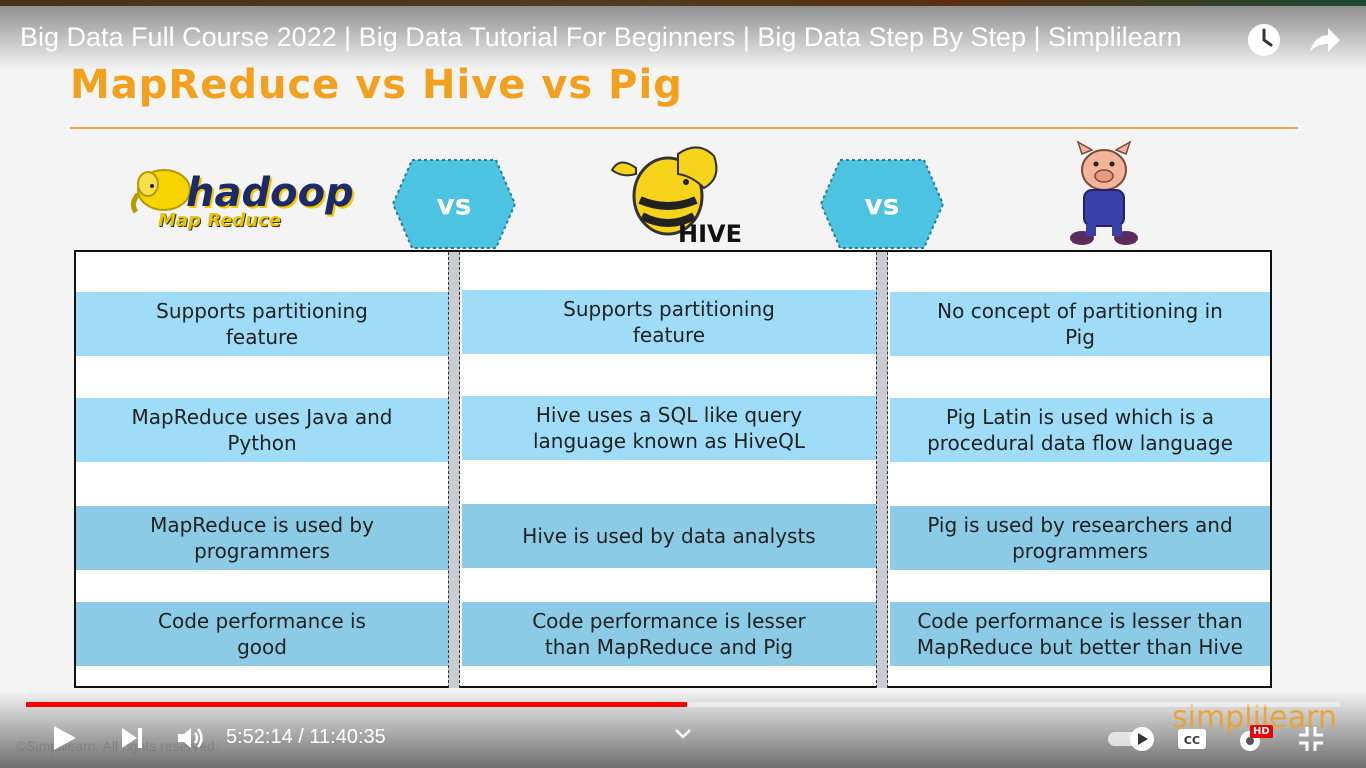 This screenshot has width=1366, height=768. I want to click on hive-logo: HIVE, so click(674, 193).